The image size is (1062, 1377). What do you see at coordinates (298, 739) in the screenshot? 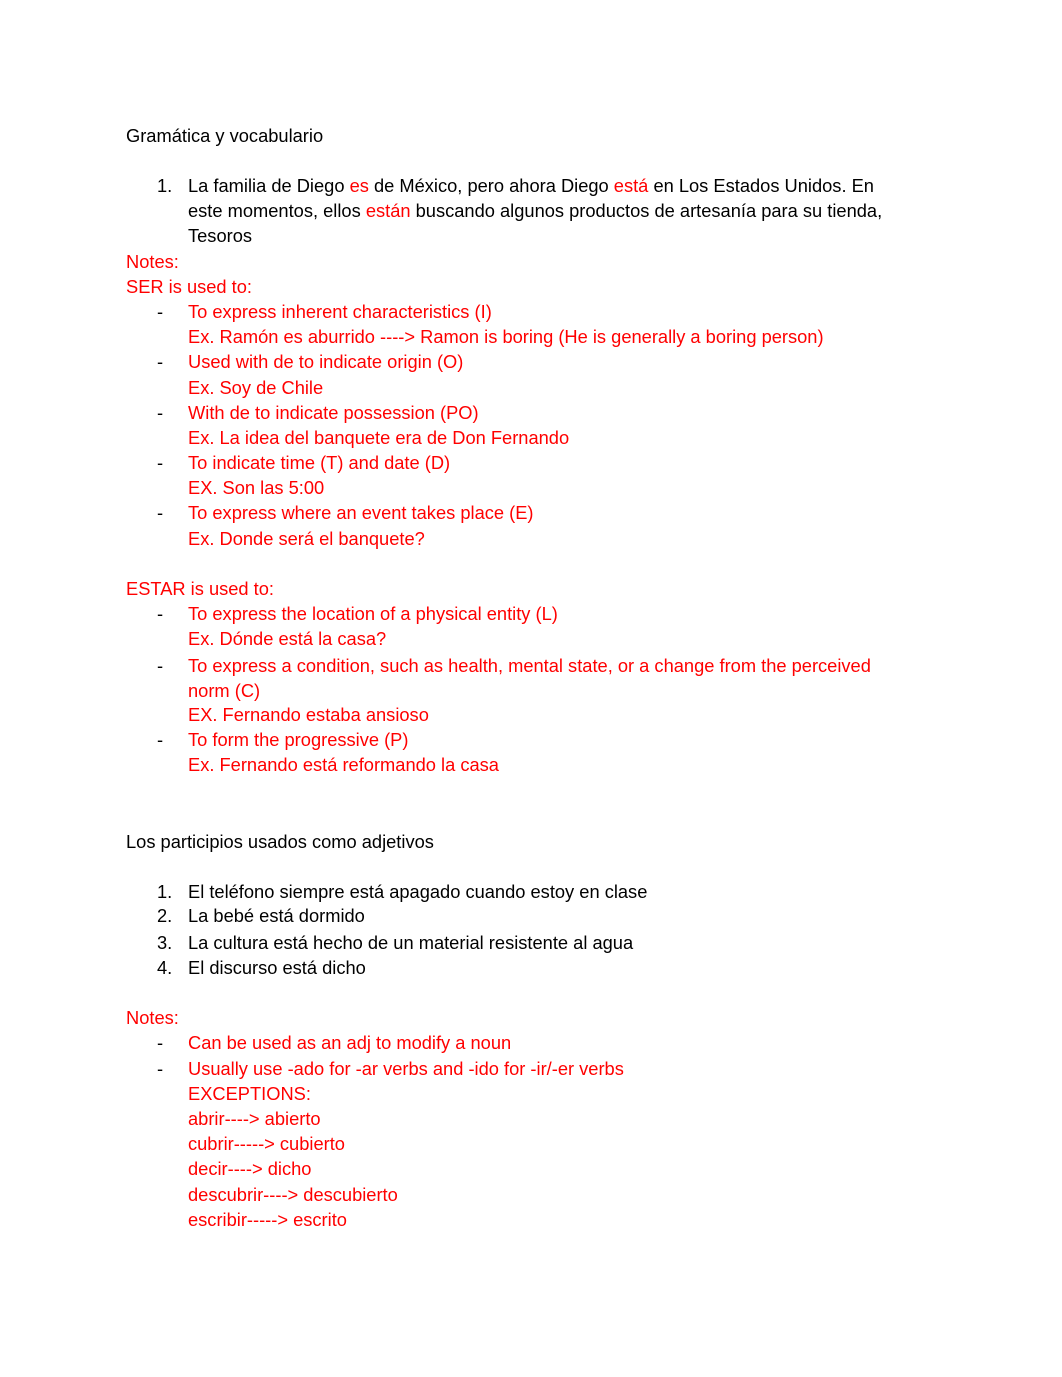
I see `estar-rule: To form the progressive (P)` at bounding box center [298, 739].